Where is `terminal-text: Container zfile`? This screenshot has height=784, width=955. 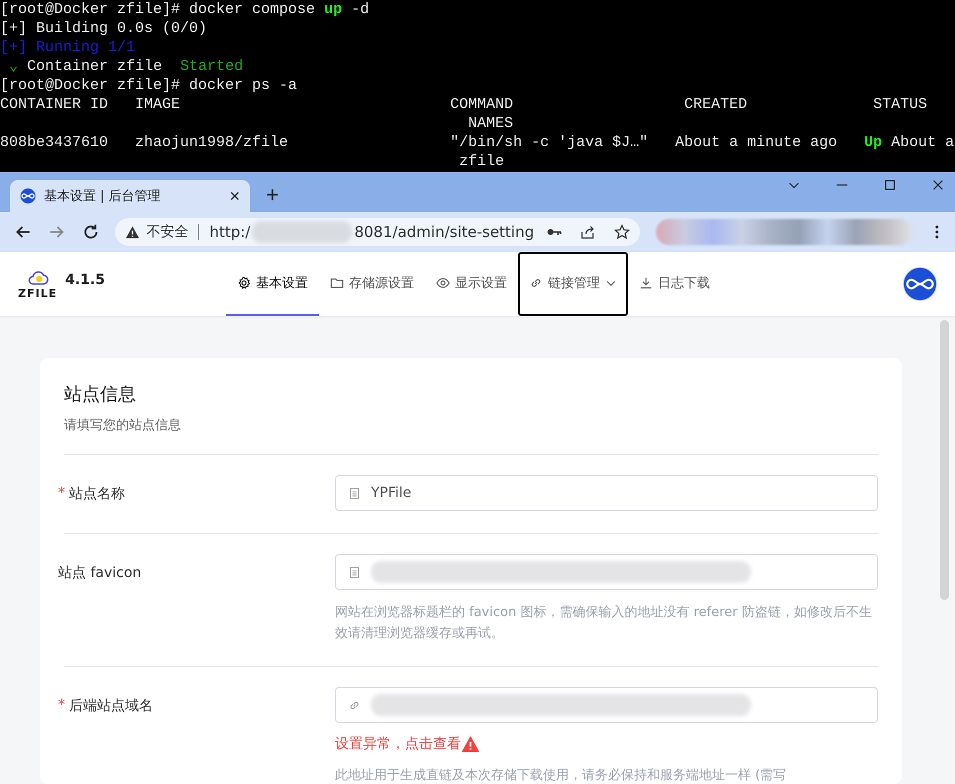 terminal-text: Container zfile is located at coordinates (95, 66).